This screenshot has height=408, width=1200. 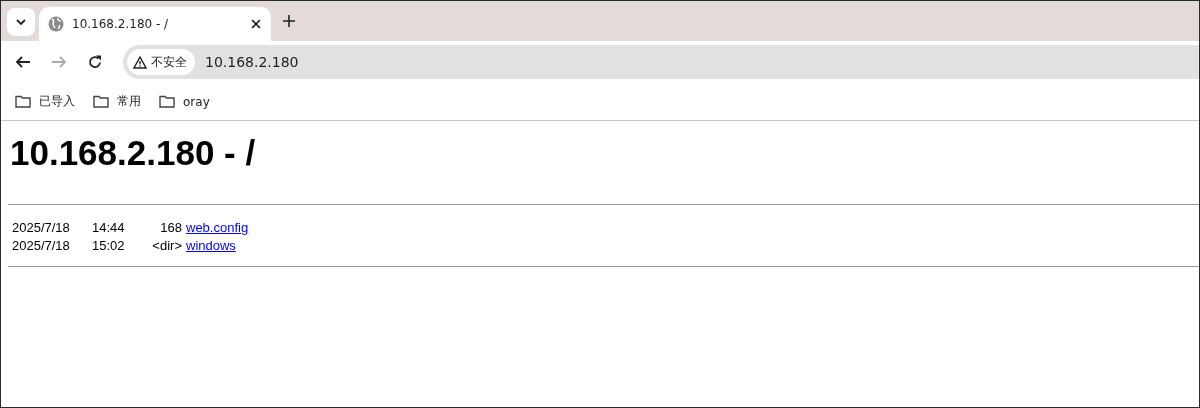 What do you see at coordinates (171, 228) in the screenshot?
I see `entry-size: 168` at bounding box center [171, 228].